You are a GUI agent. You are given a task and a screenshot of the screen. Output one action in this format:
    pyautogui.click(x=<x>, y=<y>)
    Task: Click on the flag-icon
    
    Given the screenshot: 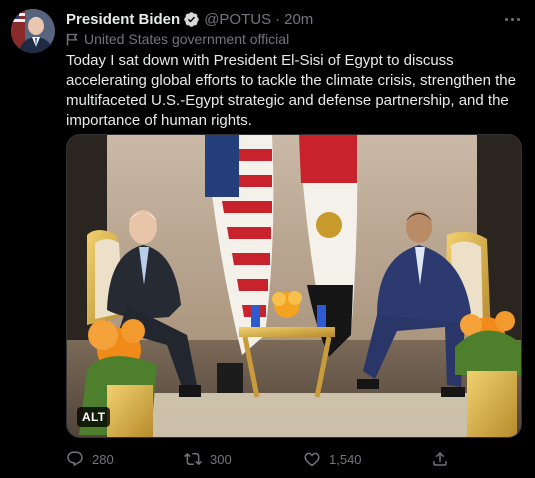 What is the action you would take?
    pyautogui.click(x=72, y=39)
    